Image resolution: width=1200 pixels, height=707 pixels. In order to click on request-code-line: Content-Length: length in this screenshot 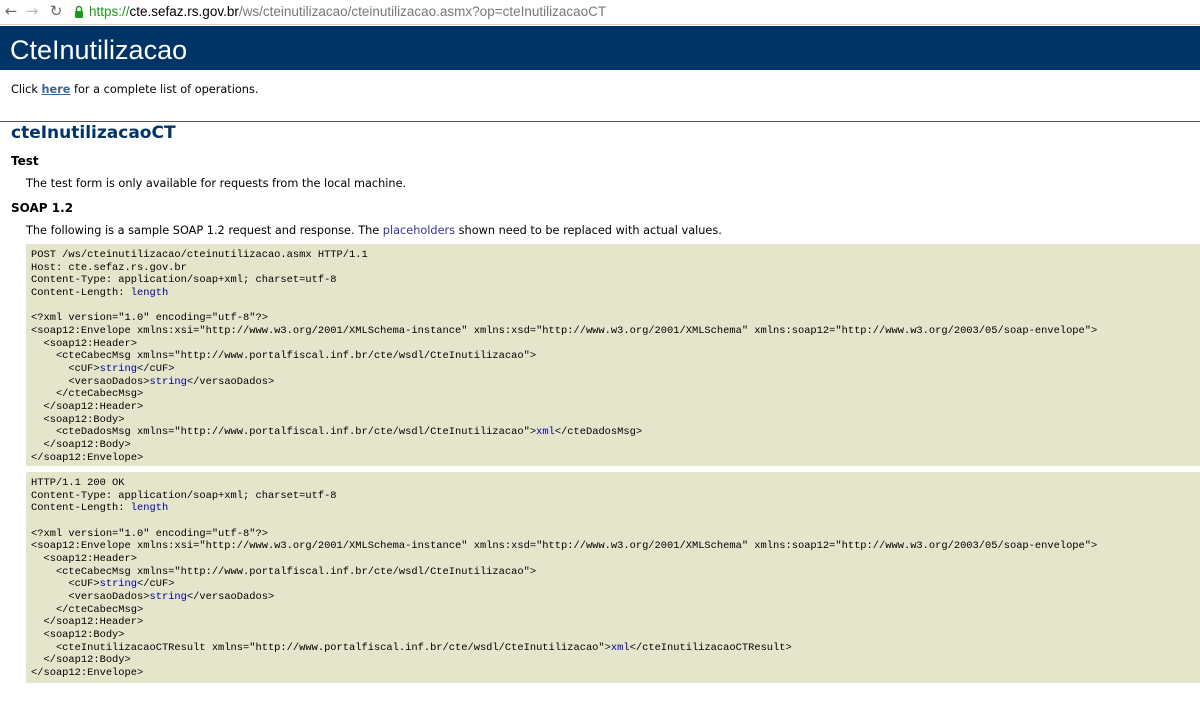, I will do `click(100, 292)`.